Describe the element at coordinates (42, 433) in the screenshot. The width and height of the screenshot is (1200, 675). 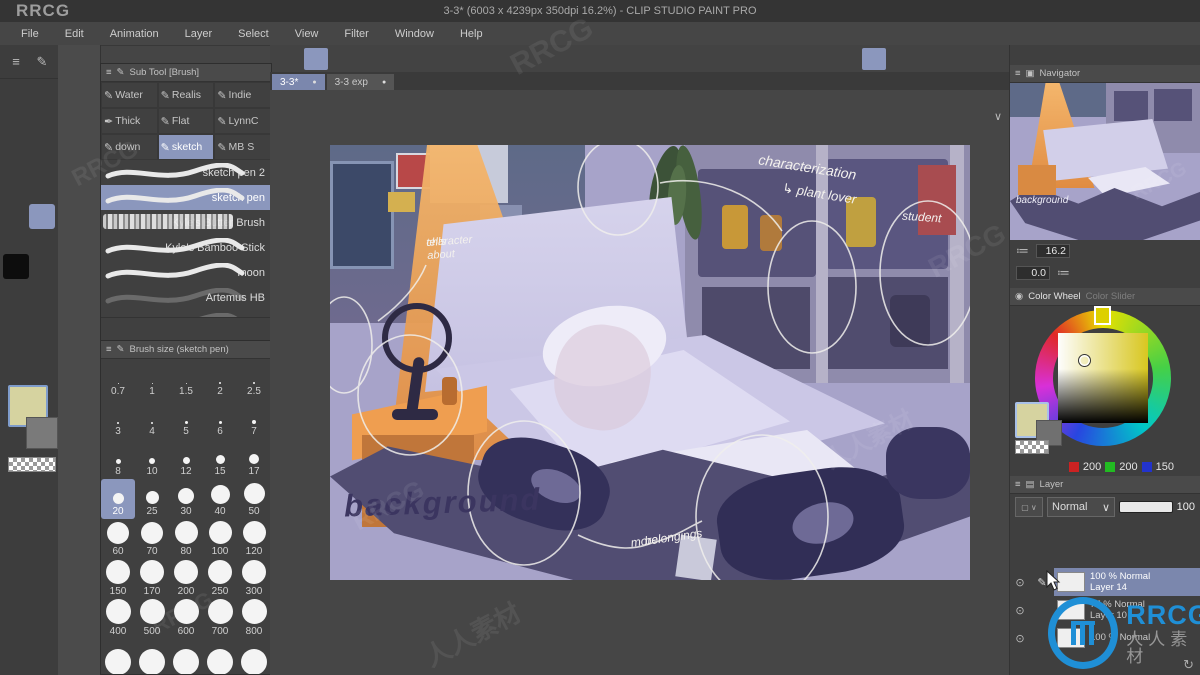
I see `background-color-swatch` at that location.